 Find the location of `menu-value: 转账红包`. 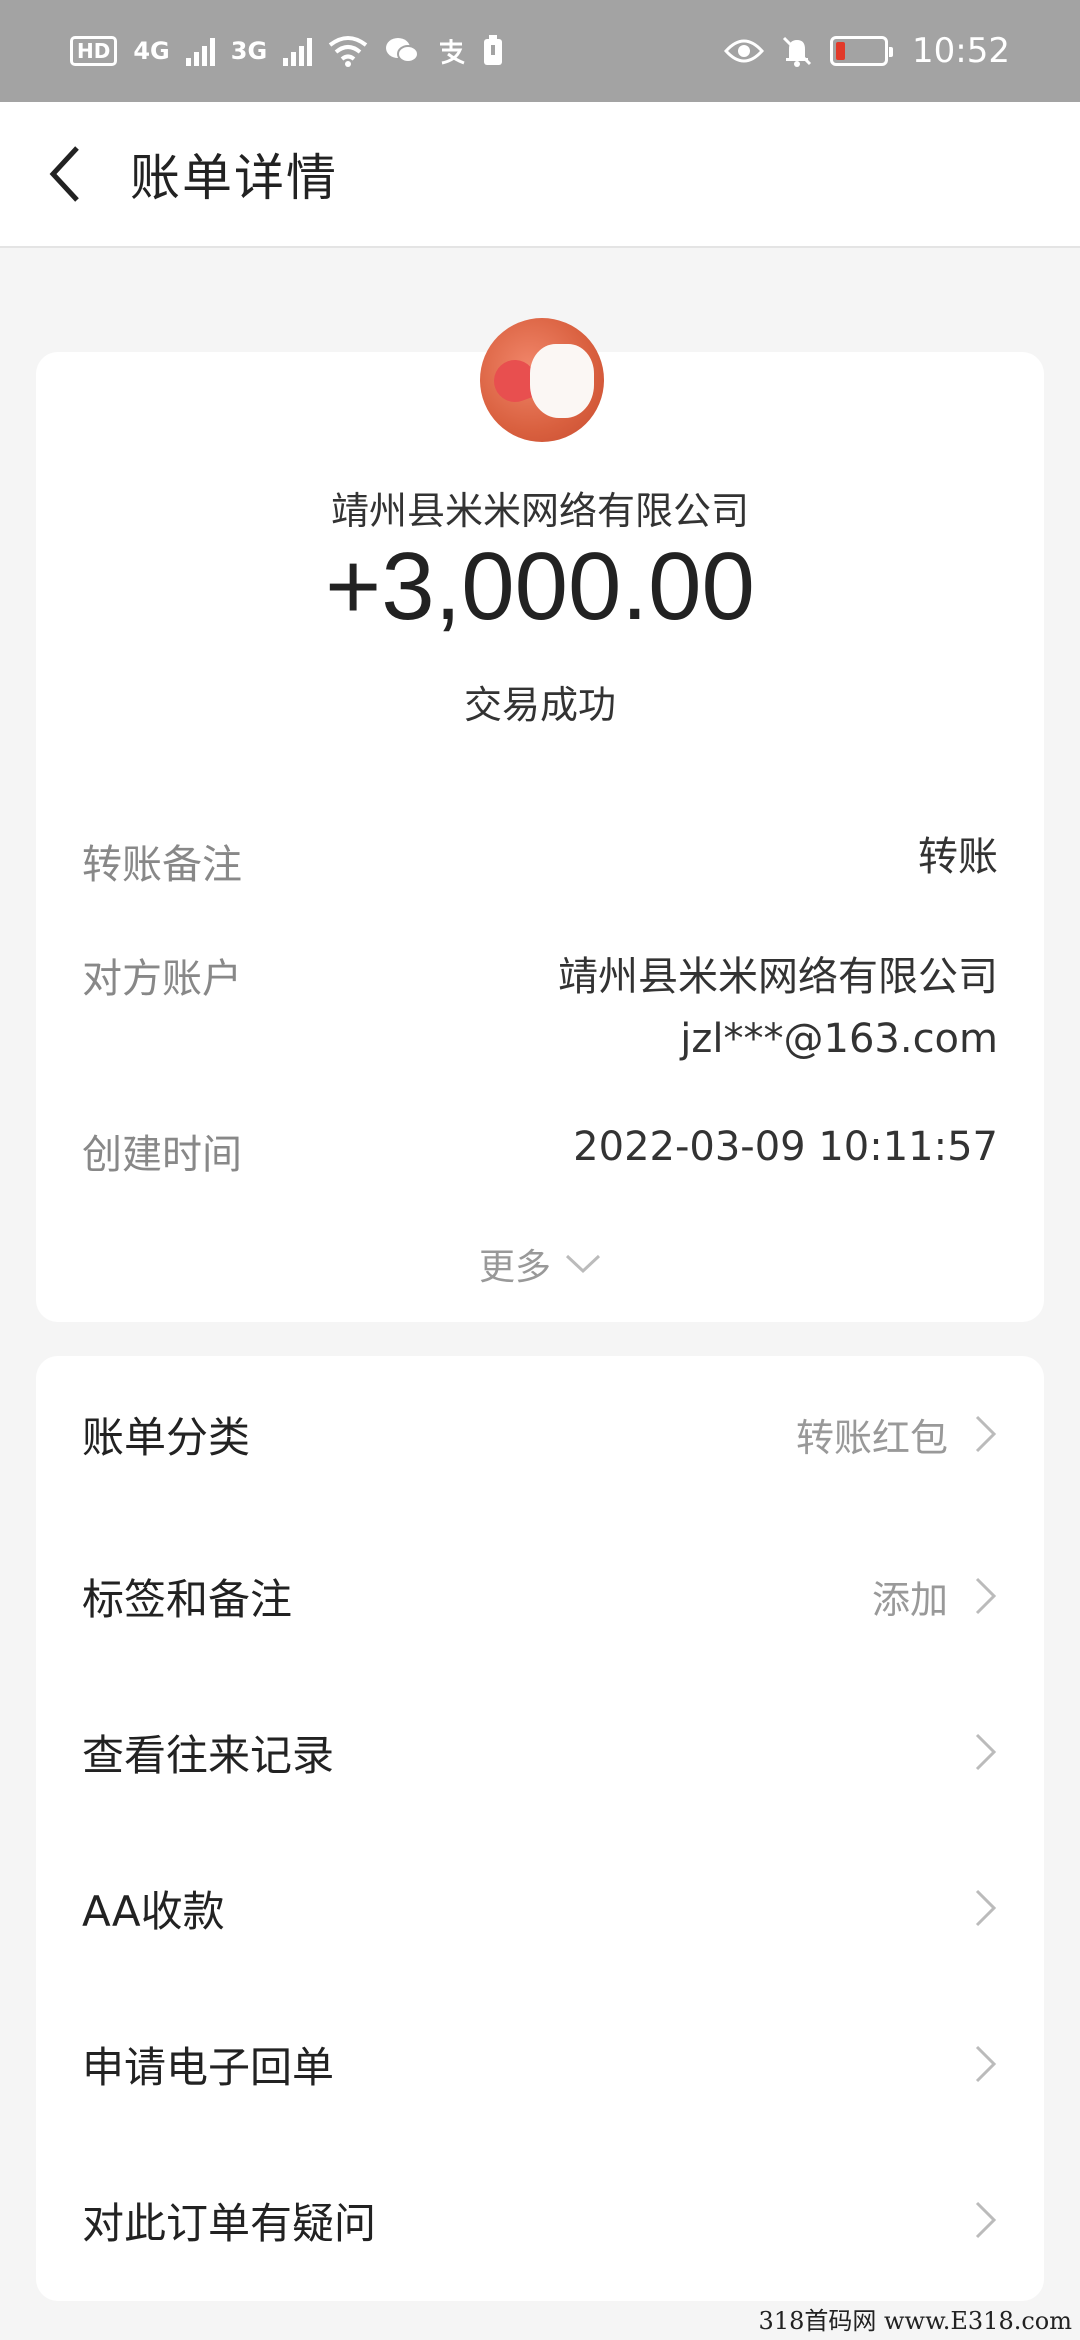

menu-value: 转账红包 is located at coordinates (871, 1437).